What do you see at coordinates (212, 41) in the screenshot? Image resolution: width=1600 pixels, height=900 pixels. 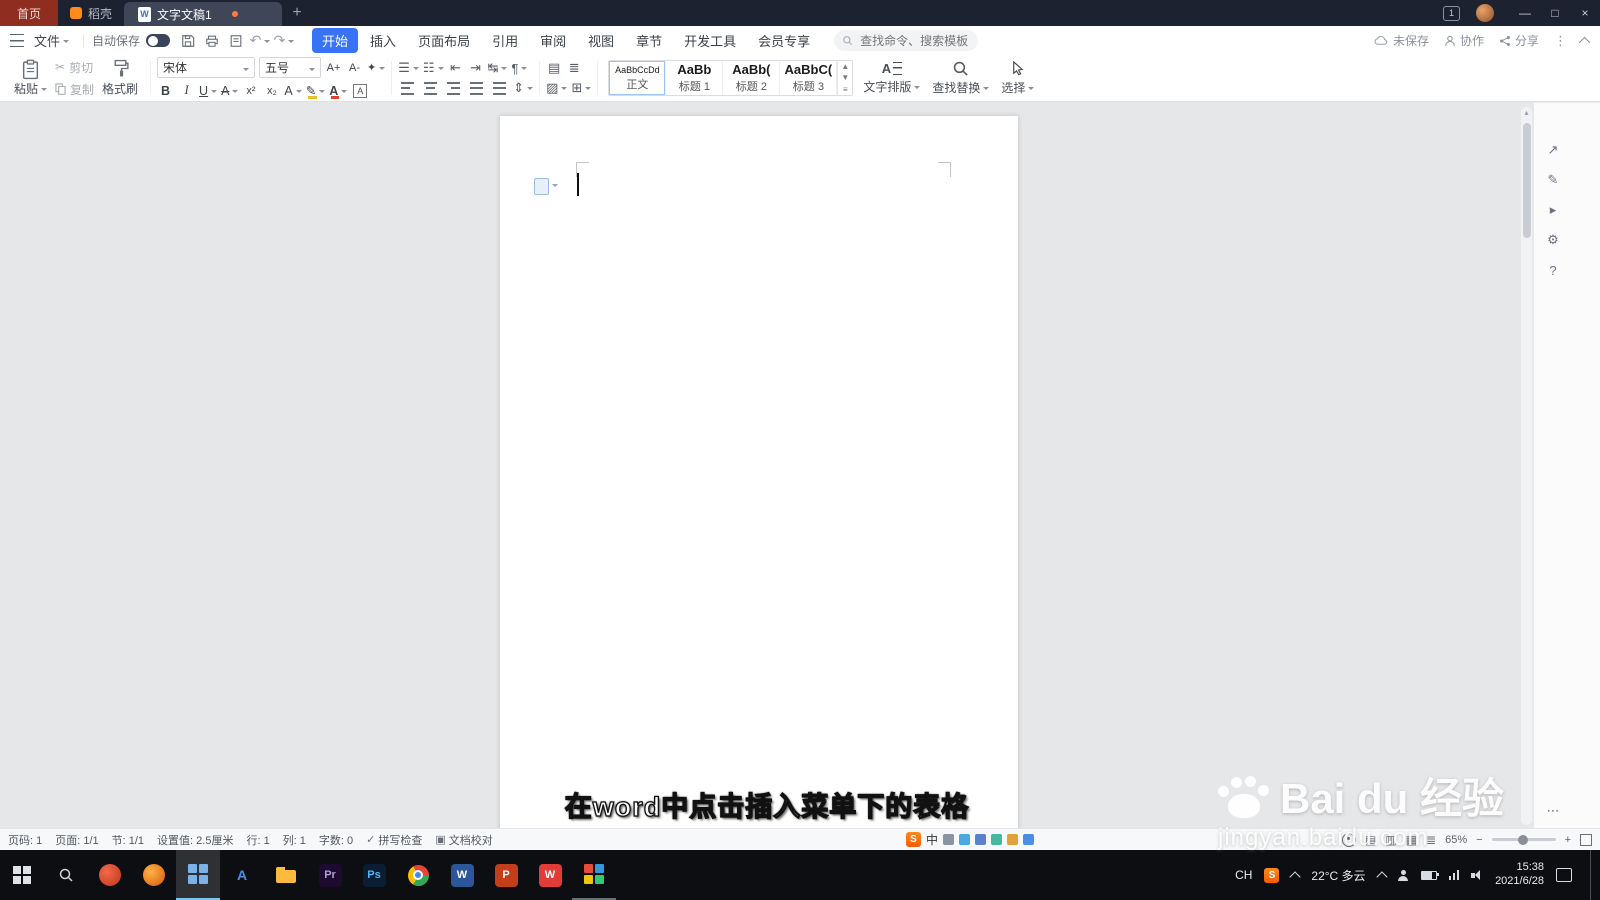 I see `print-icon` at bounding box center [212, 41].